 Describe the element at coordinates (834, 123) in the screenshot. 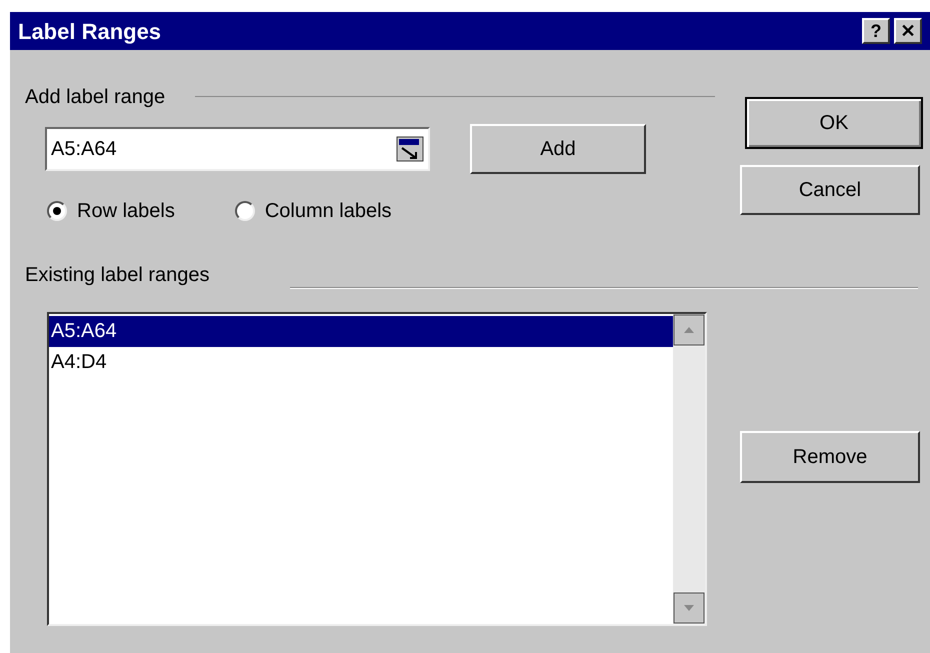

I see `ok-button: OK` at that location.